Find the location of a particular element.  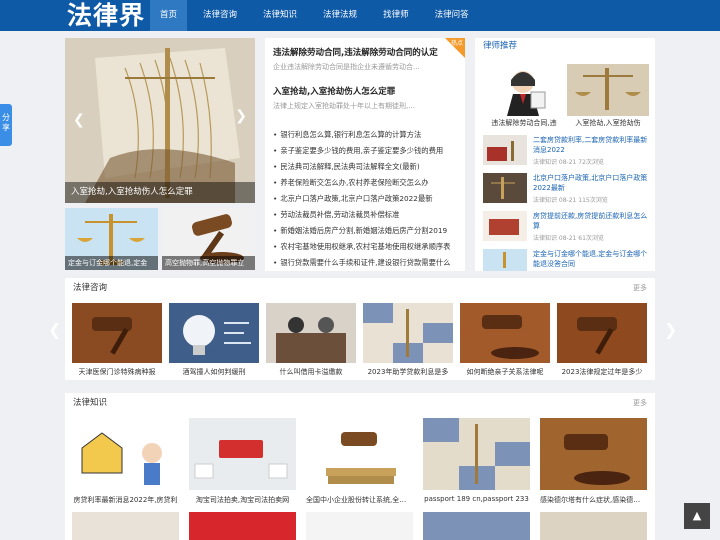

section-title: 法律知识 is located at coordinates (90, 403).